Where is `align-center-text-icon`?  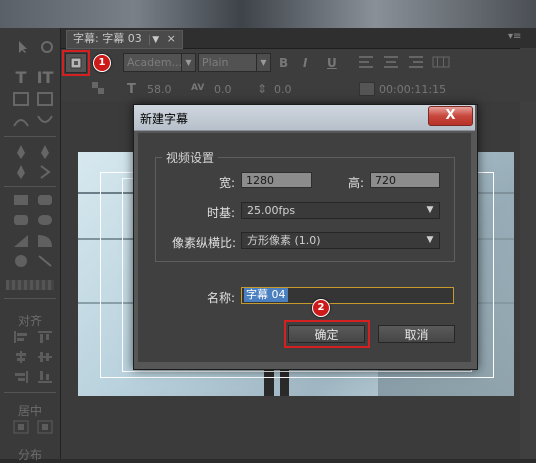 align-center-text-icon is located at coordinates (391, 62).